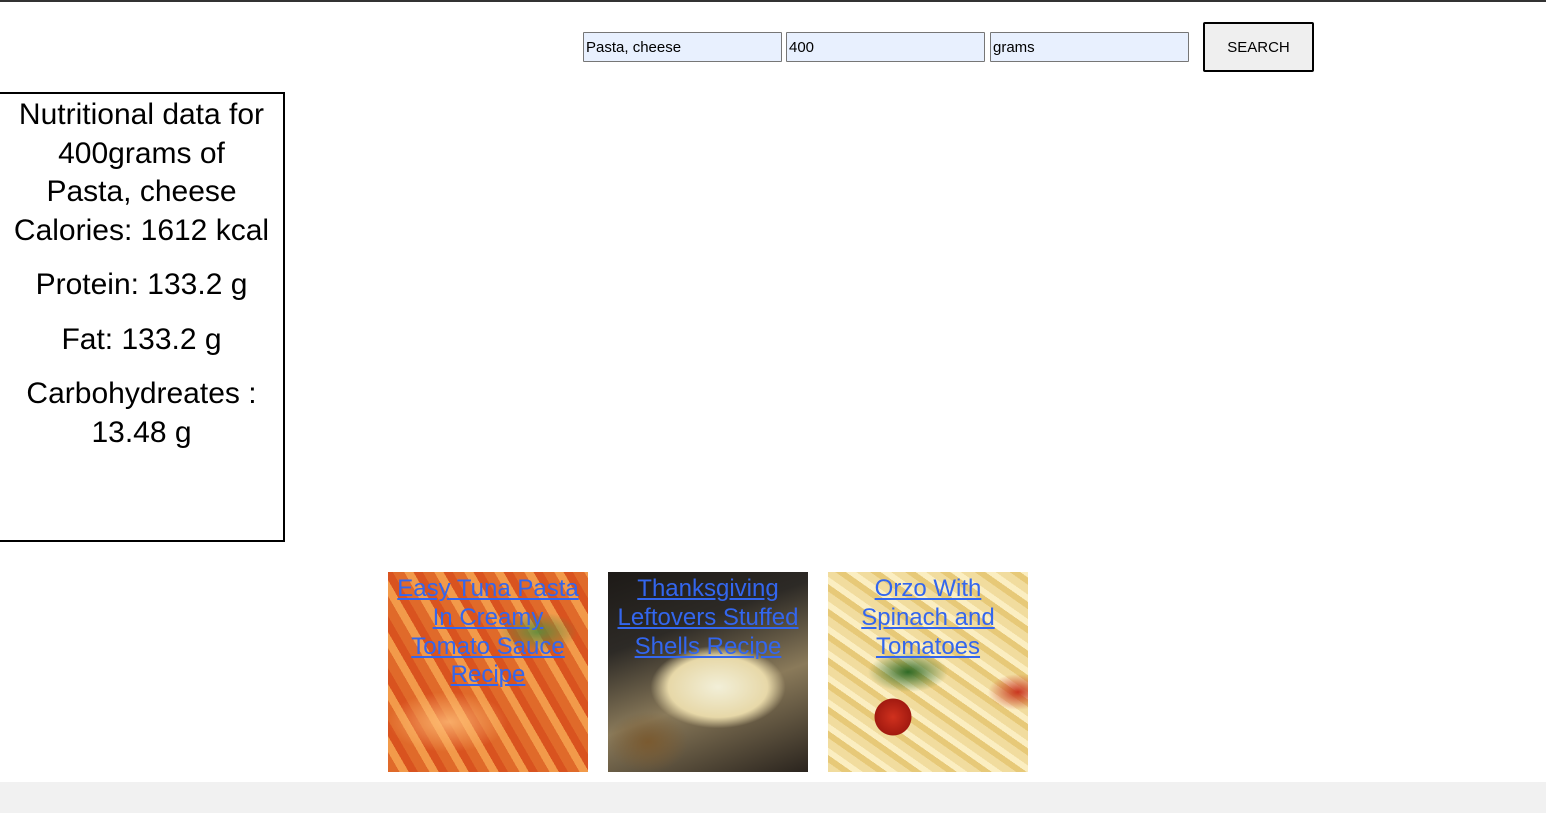  What do you see at coordinates (885, 47) in the screenshot?
I see `amount-input` at bounding box center [885, 47].